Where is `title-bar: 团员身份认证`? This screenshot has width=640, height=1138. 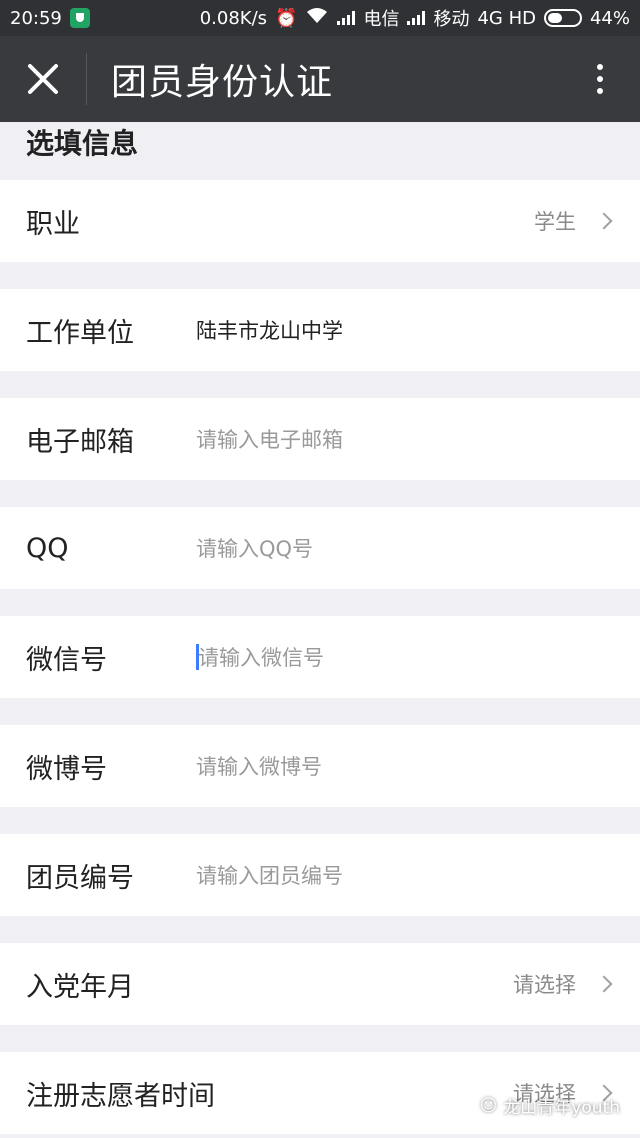
title-bar: 团员身份认证 is located at coordinates (320, 79).